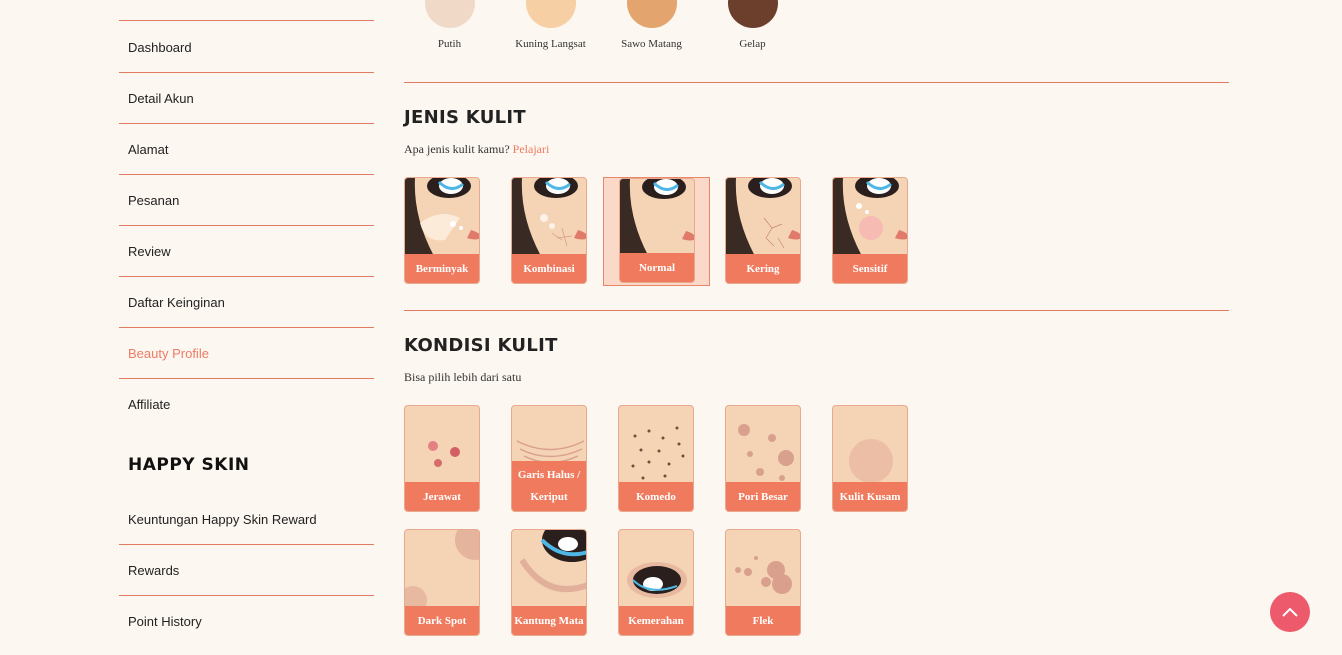 This screenshot has height=655, width=1342. What do you see at coordinates (763, 575) in the screenshot?
I see `spot-icon` at bounding box center [763, 575].